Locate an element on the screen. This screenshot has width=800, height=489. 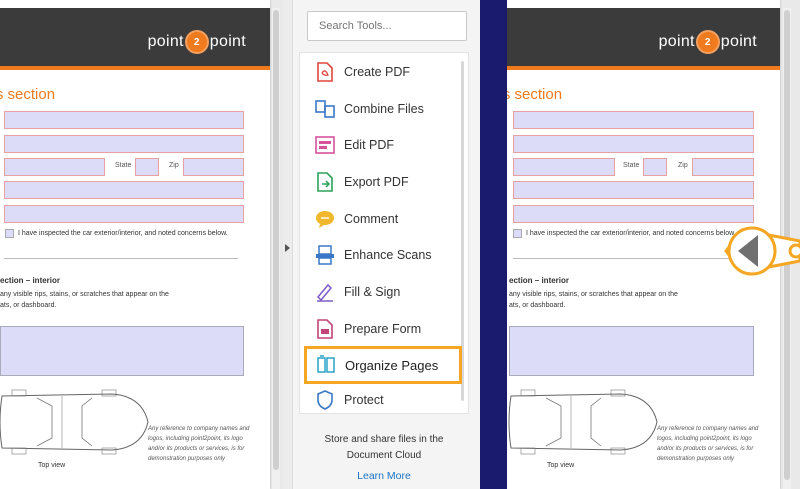
expand-pane-callout is located at coordinates (761, 251).